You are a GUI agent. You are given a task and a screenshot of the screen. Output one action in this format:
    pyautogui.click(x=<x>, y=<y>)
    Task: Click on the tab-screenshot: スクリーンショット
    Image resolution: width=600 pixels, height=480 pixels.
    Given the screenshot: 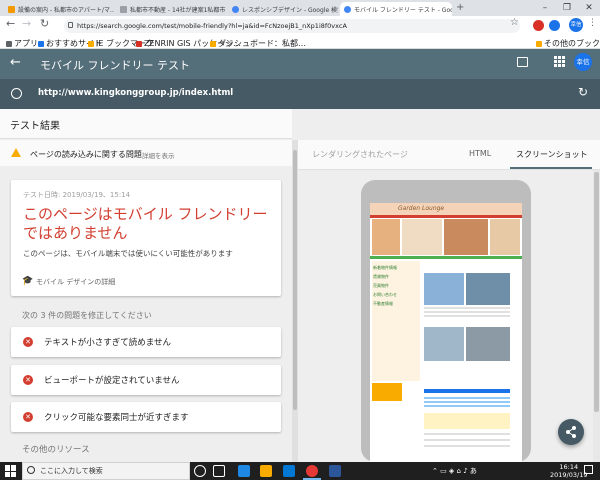 What is the action you would take?
    pyautogui.click(x=552, y=154)
    